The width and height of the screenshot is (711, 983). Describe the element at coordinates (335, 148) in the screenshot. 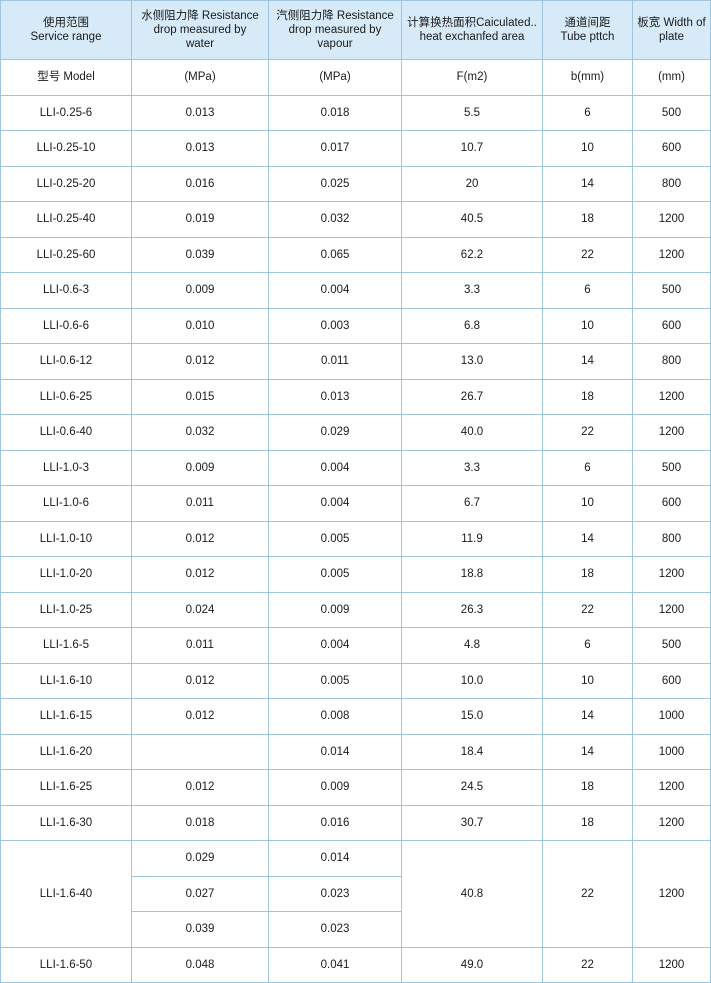

I see `cell-vapour: 0.017` at that location.